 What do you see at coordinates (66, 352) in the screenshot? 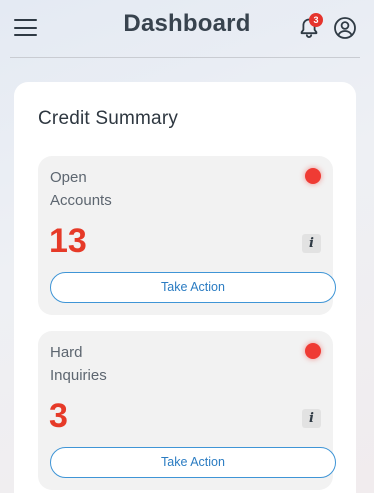
I see `card-label-line: Hard` at bounding box center [66, 352].